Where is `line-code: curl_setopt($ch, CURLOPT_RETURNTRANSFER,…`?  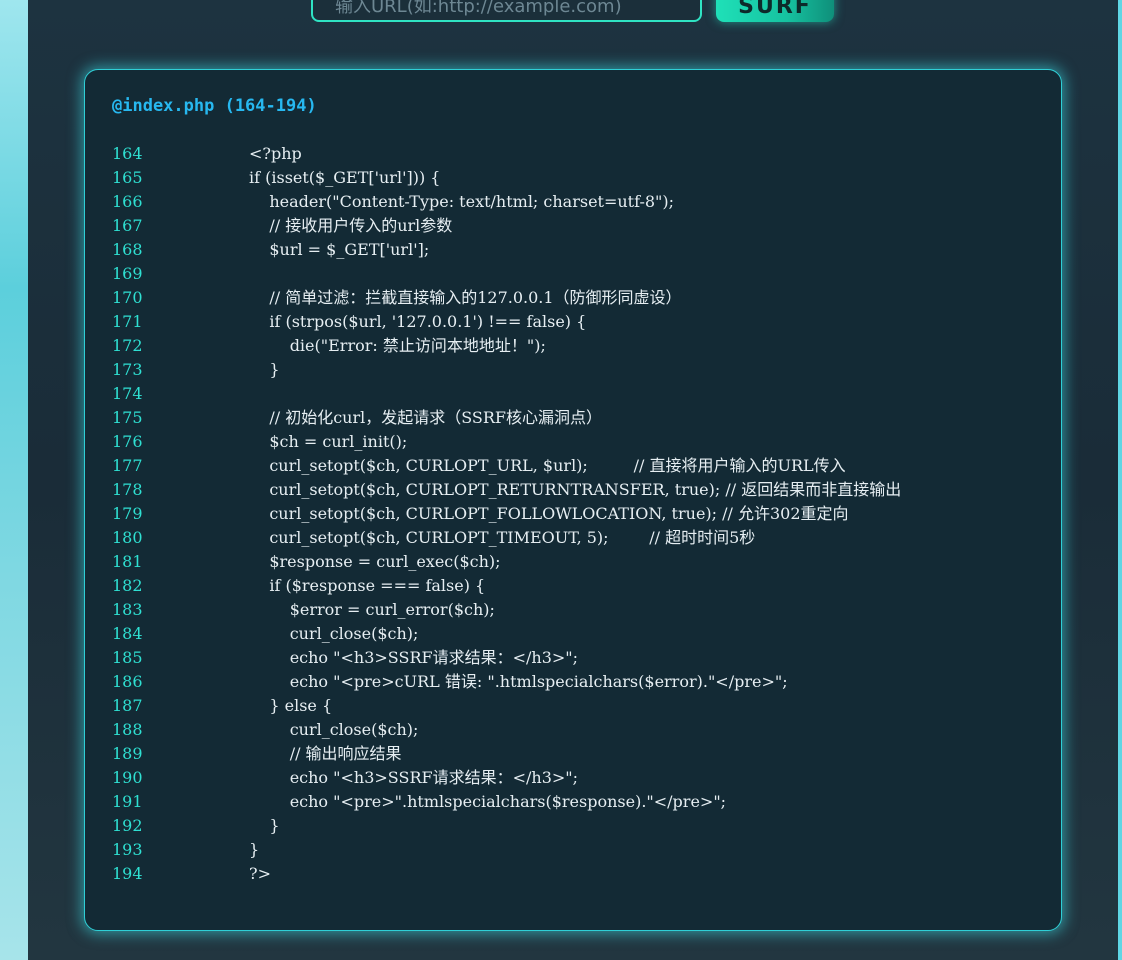
line-code: curl_setopt($ch, CURLOPT_RETURNTRANSFER,… is located at coordinates (575, 489).